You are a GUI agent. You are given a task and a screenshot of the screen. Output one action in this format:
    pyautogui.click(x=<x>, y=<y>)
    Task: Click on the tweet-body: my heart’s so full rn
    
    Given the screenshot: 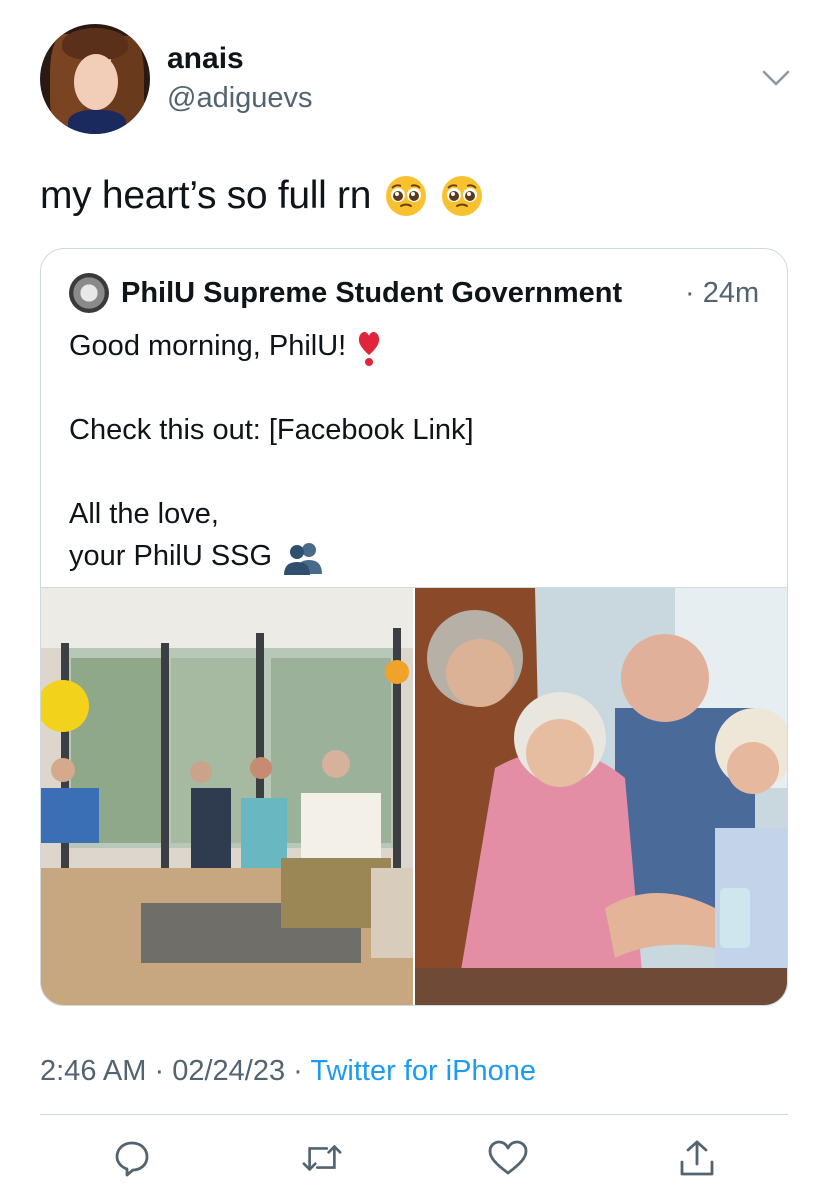 What is the action you would take?
    pyautogui.click(x=206, y=195)
    